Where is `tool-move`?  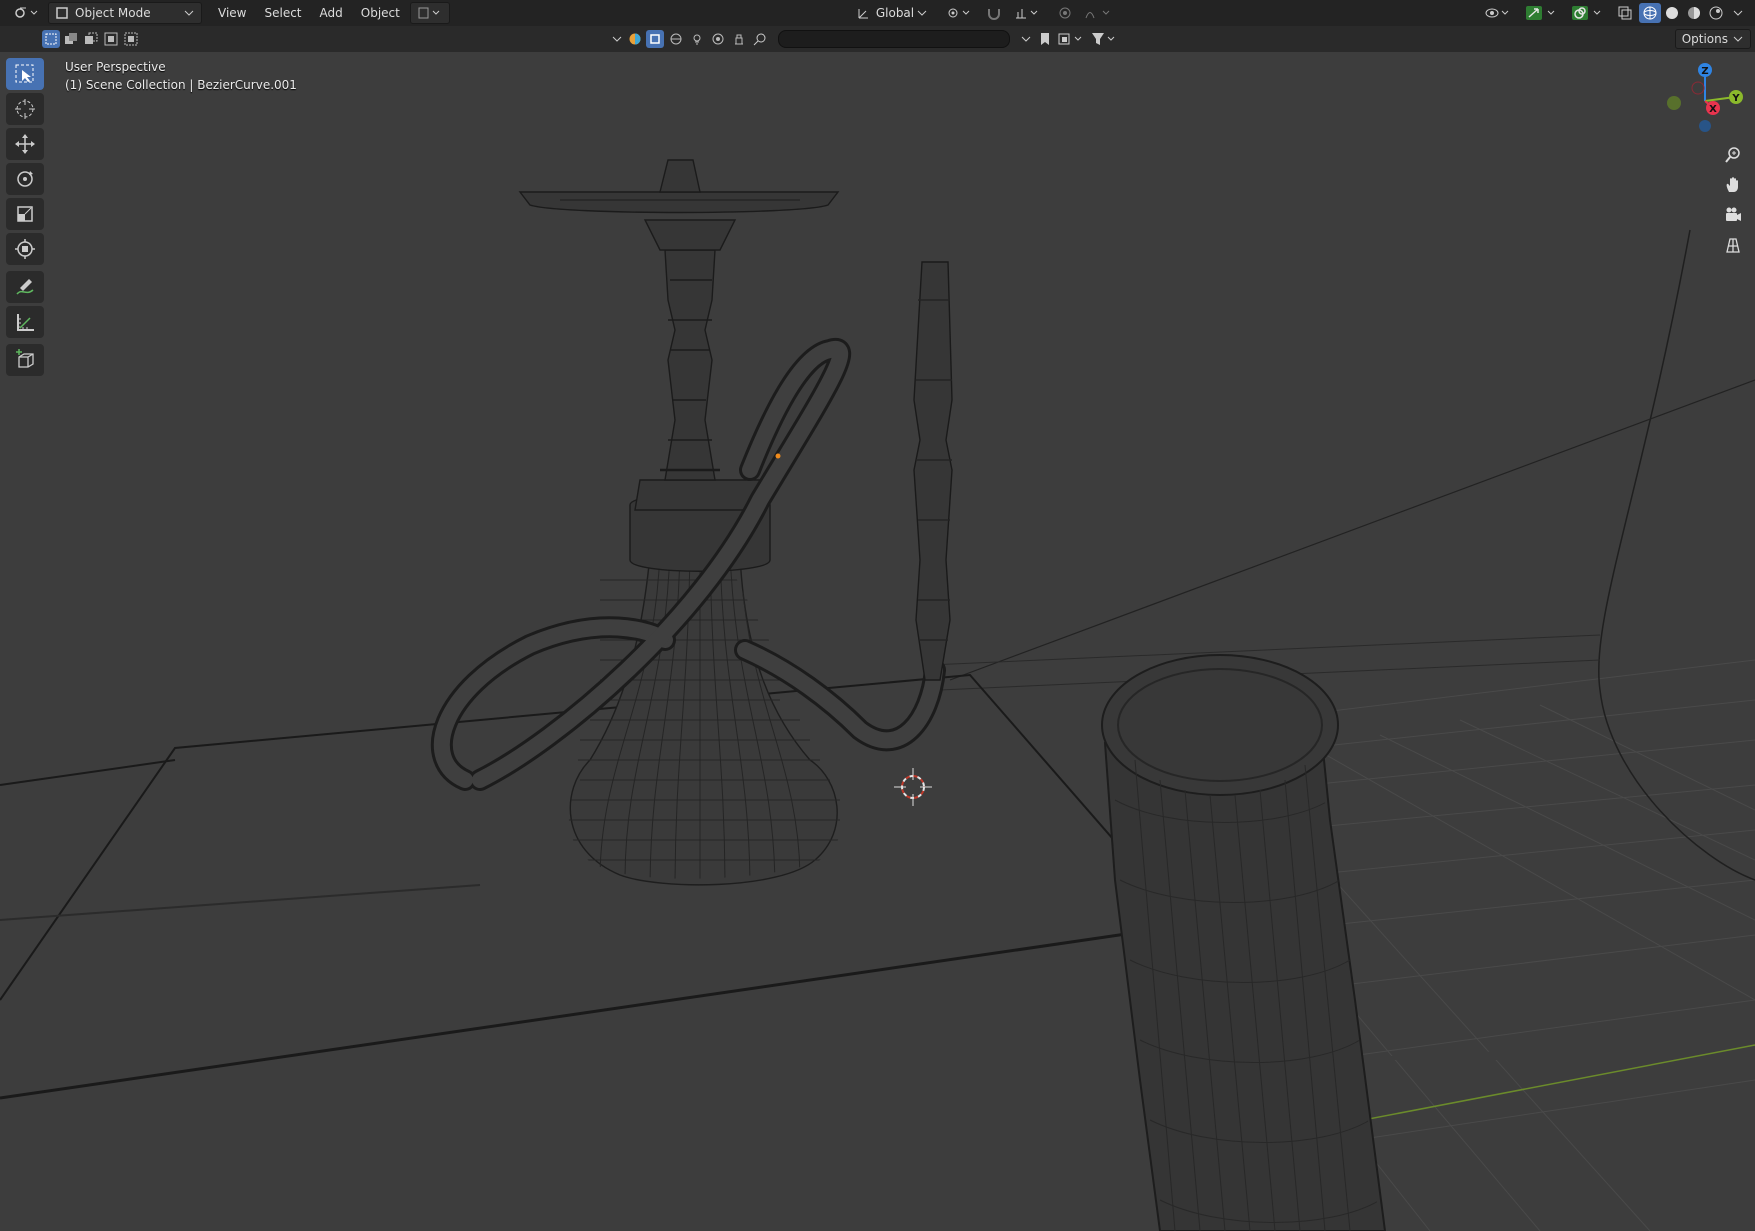
tool-move is located at coordinates (25, 144).